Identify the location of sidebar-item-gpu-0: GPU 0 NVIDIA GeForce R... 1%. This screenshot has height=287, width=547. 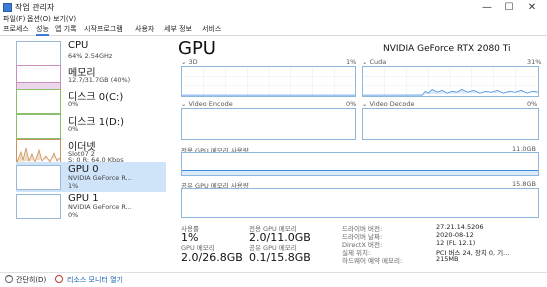
(91, 177).